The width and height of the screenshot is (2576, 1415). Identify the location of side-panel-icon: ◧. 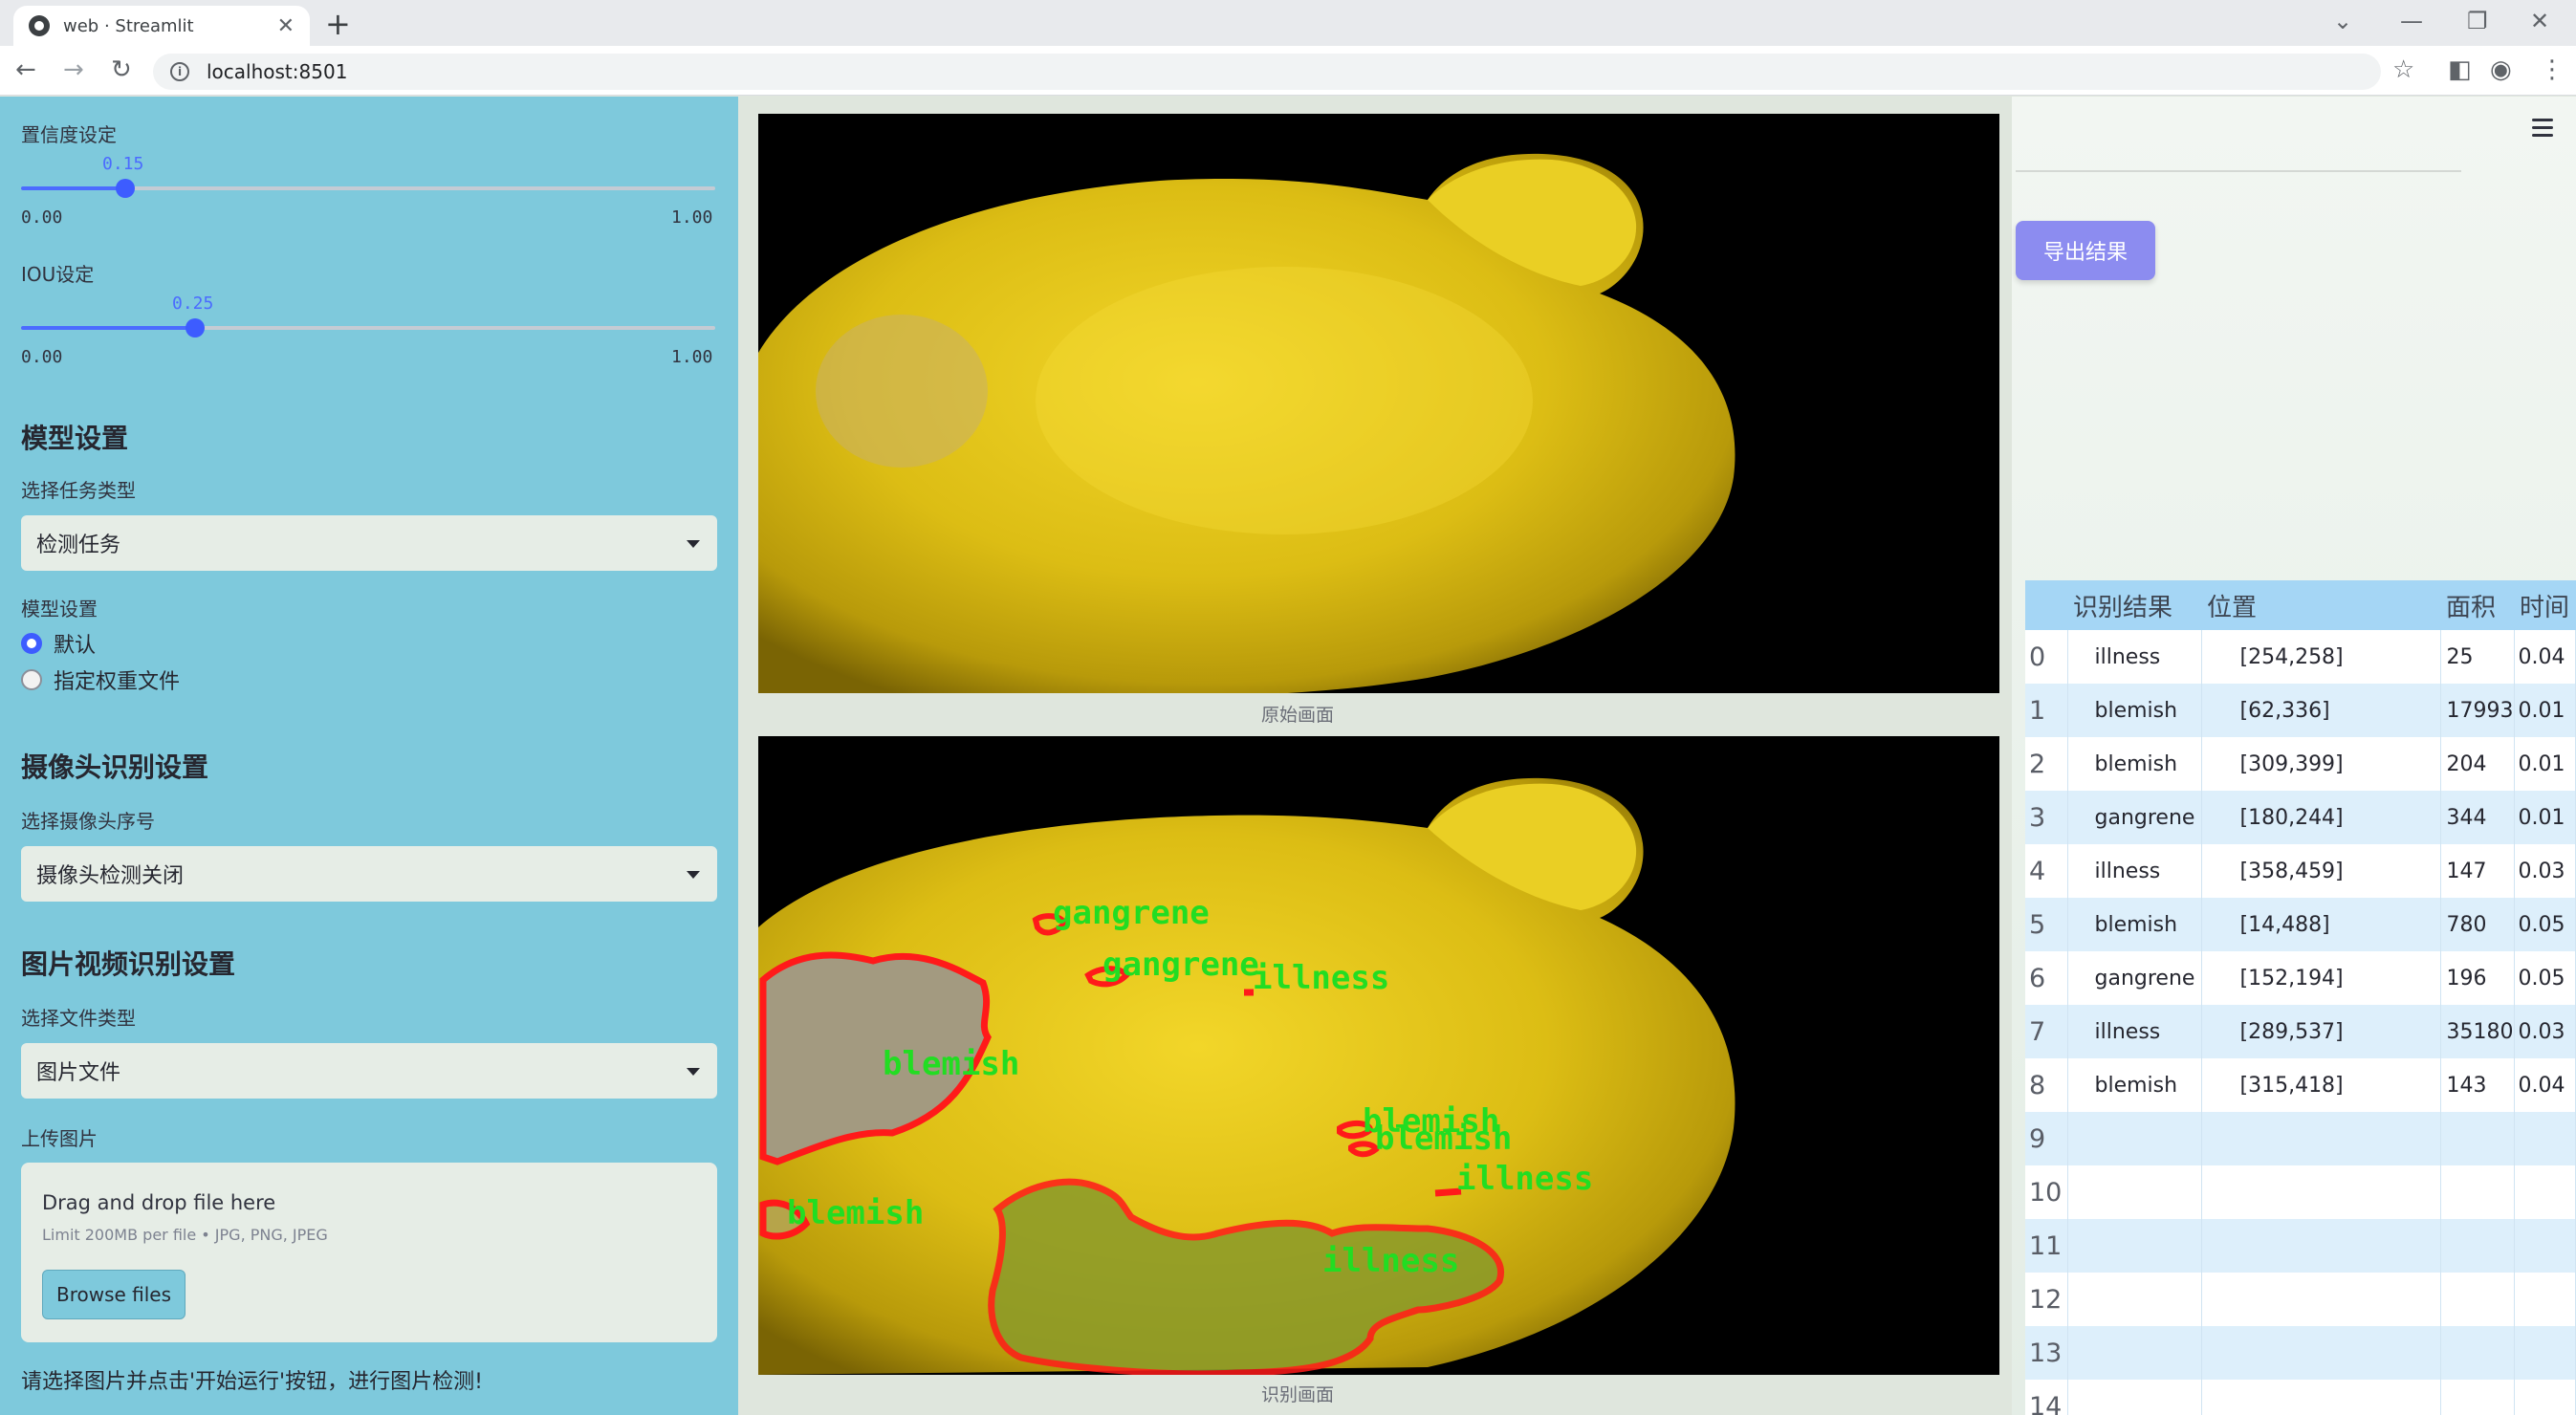
(2460, 69).